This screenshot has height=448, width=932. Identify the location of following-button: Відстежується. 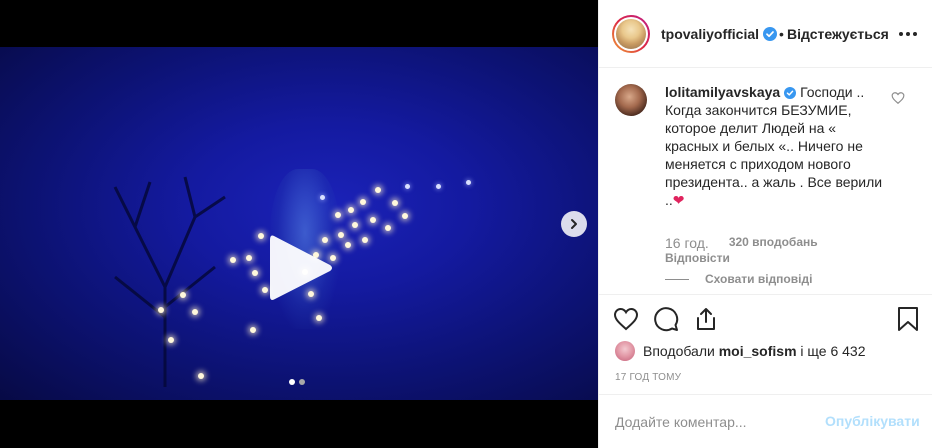
(838, 34).